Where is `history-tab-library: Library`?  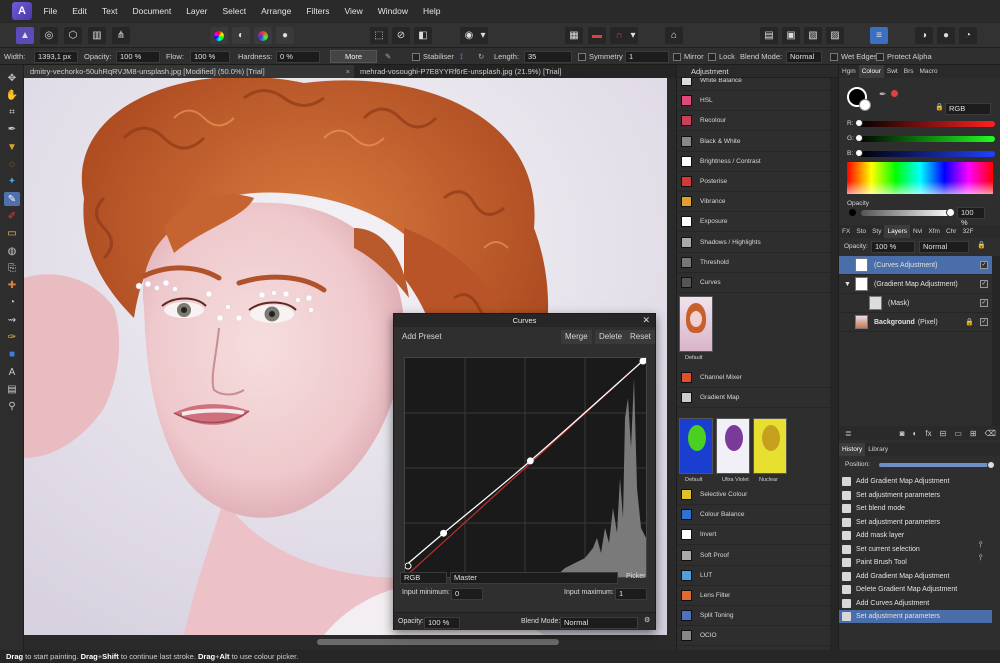
history-tab-library: Library is located at coordinates (878, 449).